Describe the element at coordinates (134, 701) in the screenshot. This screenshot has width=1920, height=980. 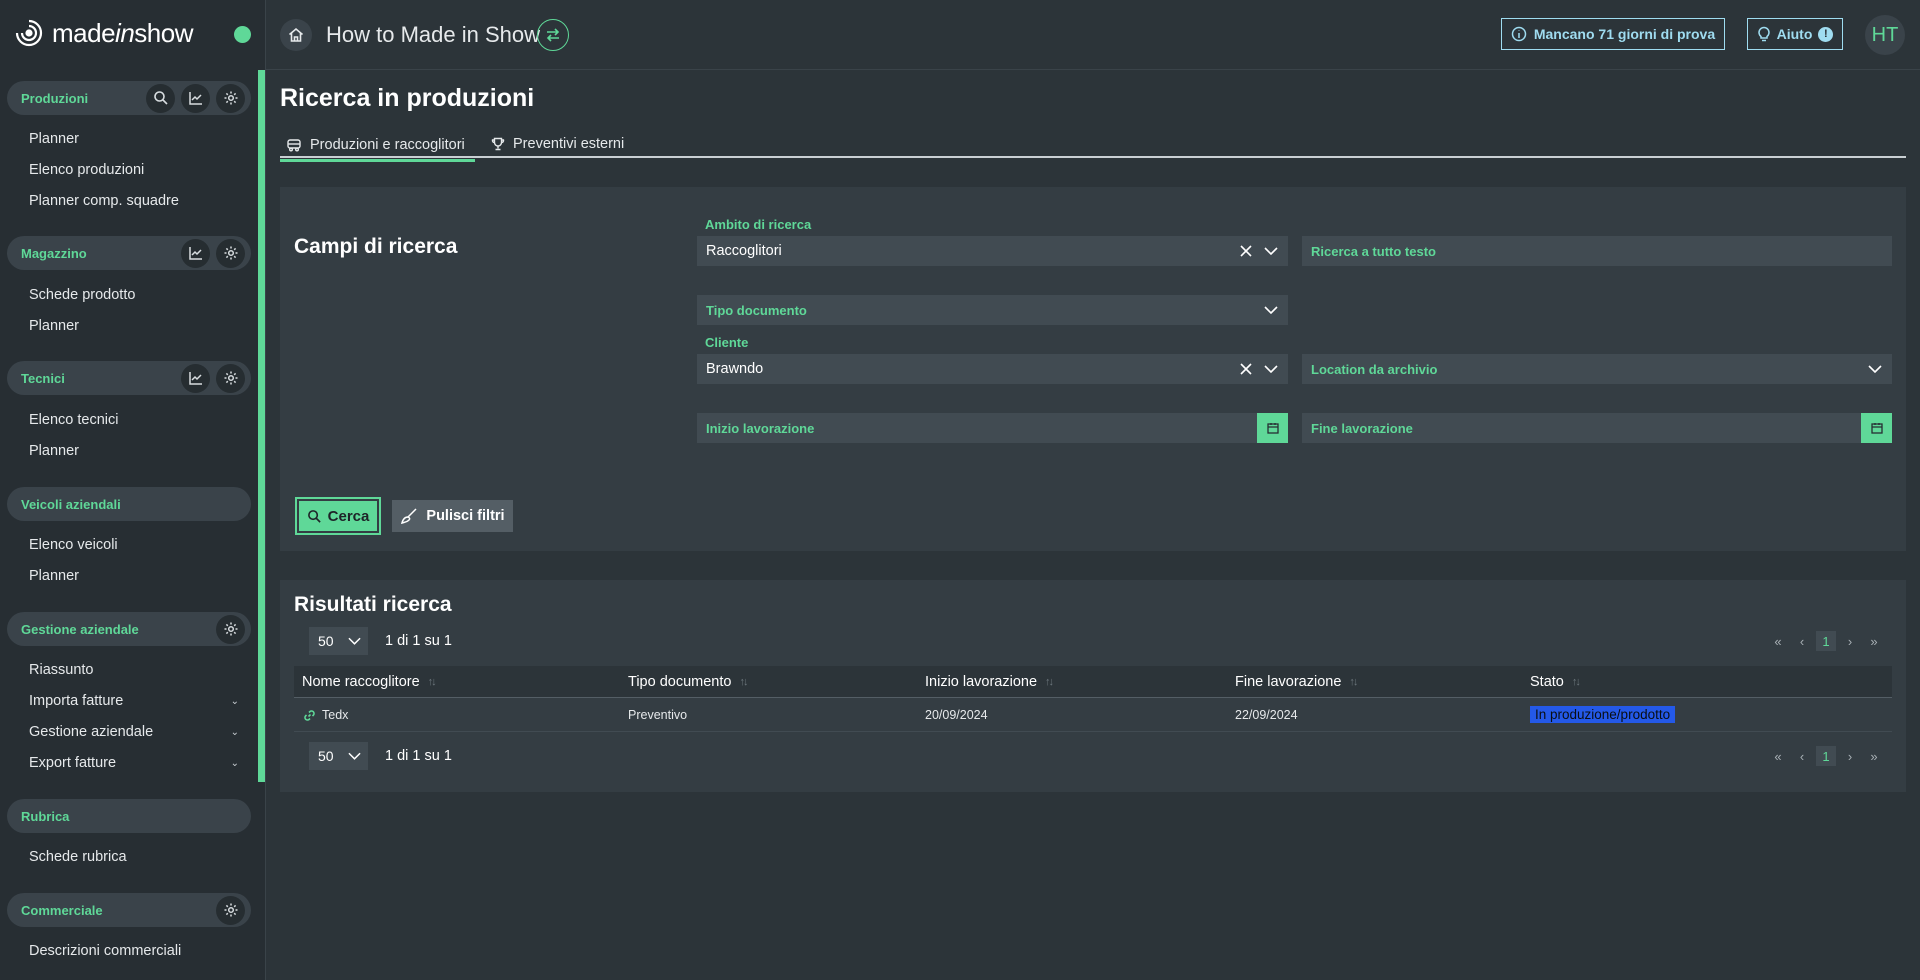
I see `sidebar-item-importa-fatture: Importa fatture ⌄` at that location.